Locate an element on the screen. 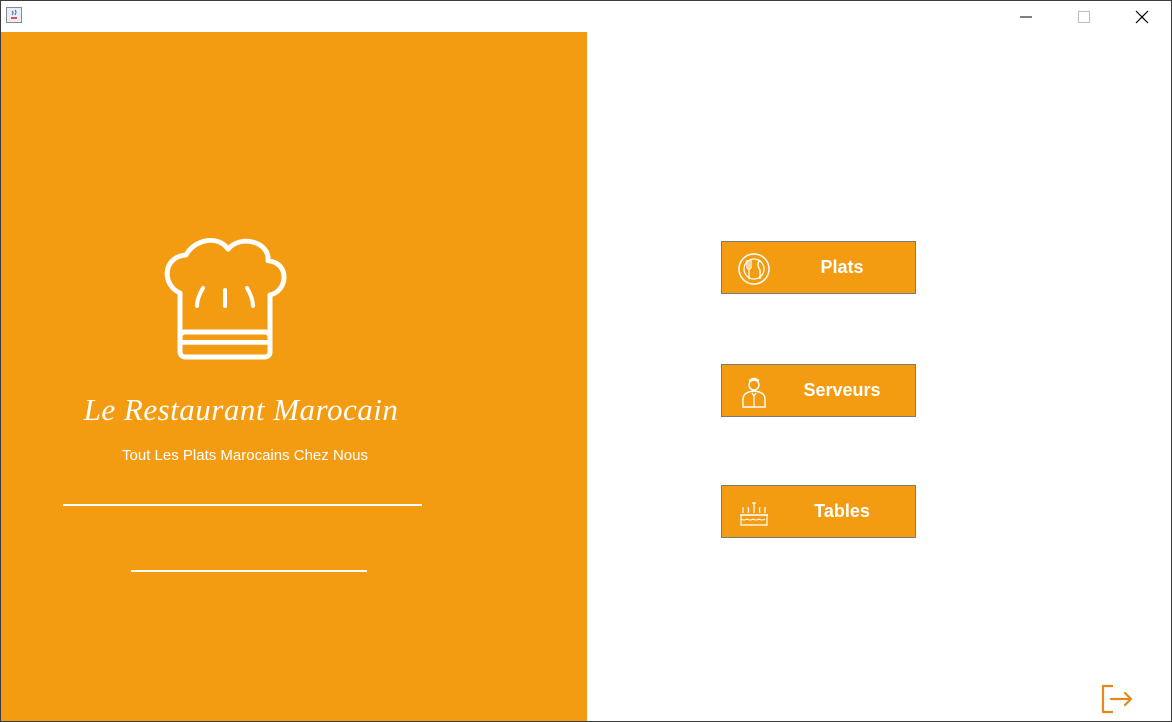  tables-label: Tables is located at coordinates (842, 511).